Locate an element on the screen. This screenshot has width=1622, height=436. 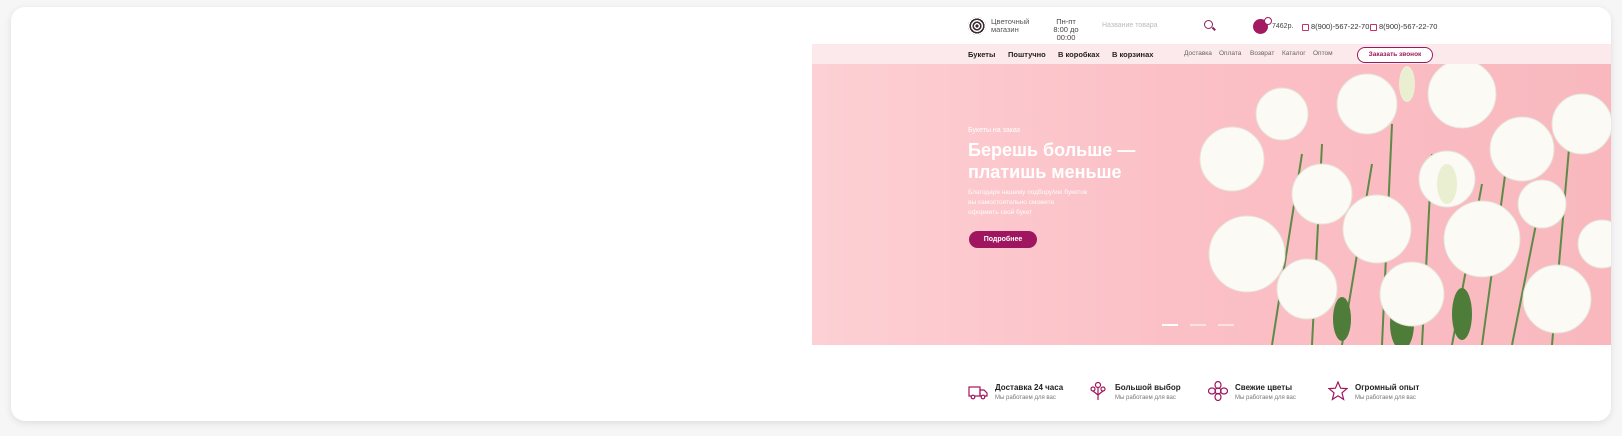
nav-bouquets: Букеты is located at coordinates (981, 54).